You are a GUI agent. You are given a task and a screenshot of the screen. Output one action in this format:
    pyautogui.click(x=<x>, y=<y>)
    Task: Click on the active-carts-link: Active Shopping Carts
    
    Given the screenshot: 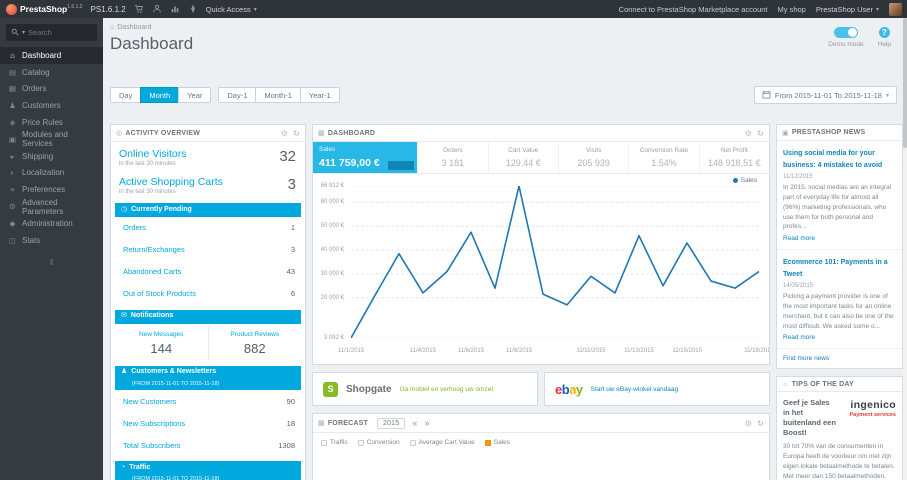 What is the action you would take?
    pyautogui.click(x=208, y=182)
    